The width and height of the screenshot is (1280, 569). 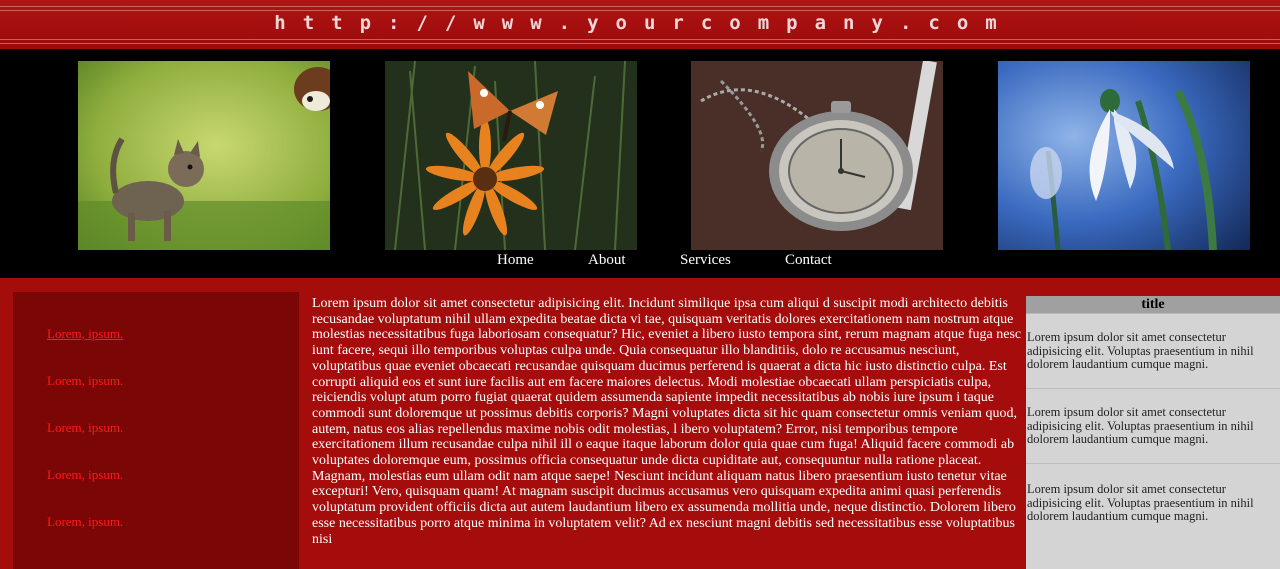 I want to click on main-nav: Home About Services Contact, so click(x=640, y=263).